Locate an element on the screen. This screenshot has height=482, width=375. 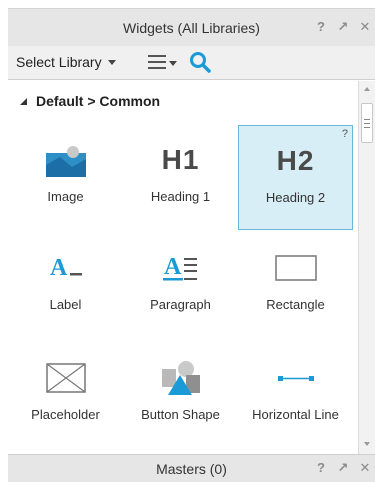
select-library-label: Select Library is located at coordinates (59, 62).